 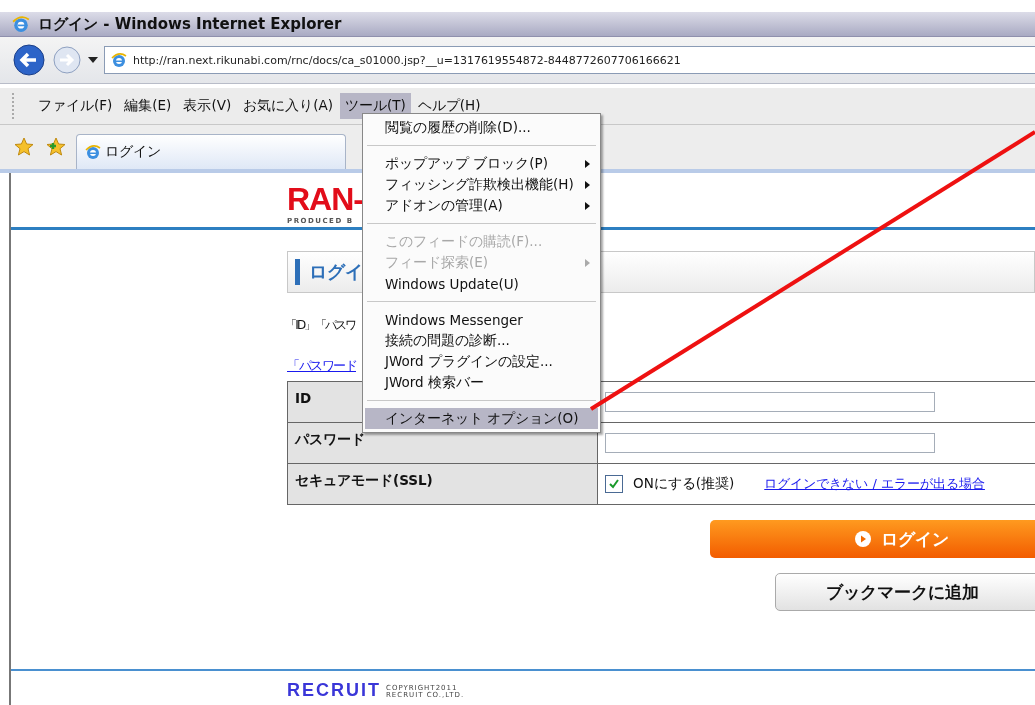 What do you see at coordinates (481, 163) in the screenshot?
I see `menu-option: ポップアップ ブロック(P)` at bounding box center [481, 163].